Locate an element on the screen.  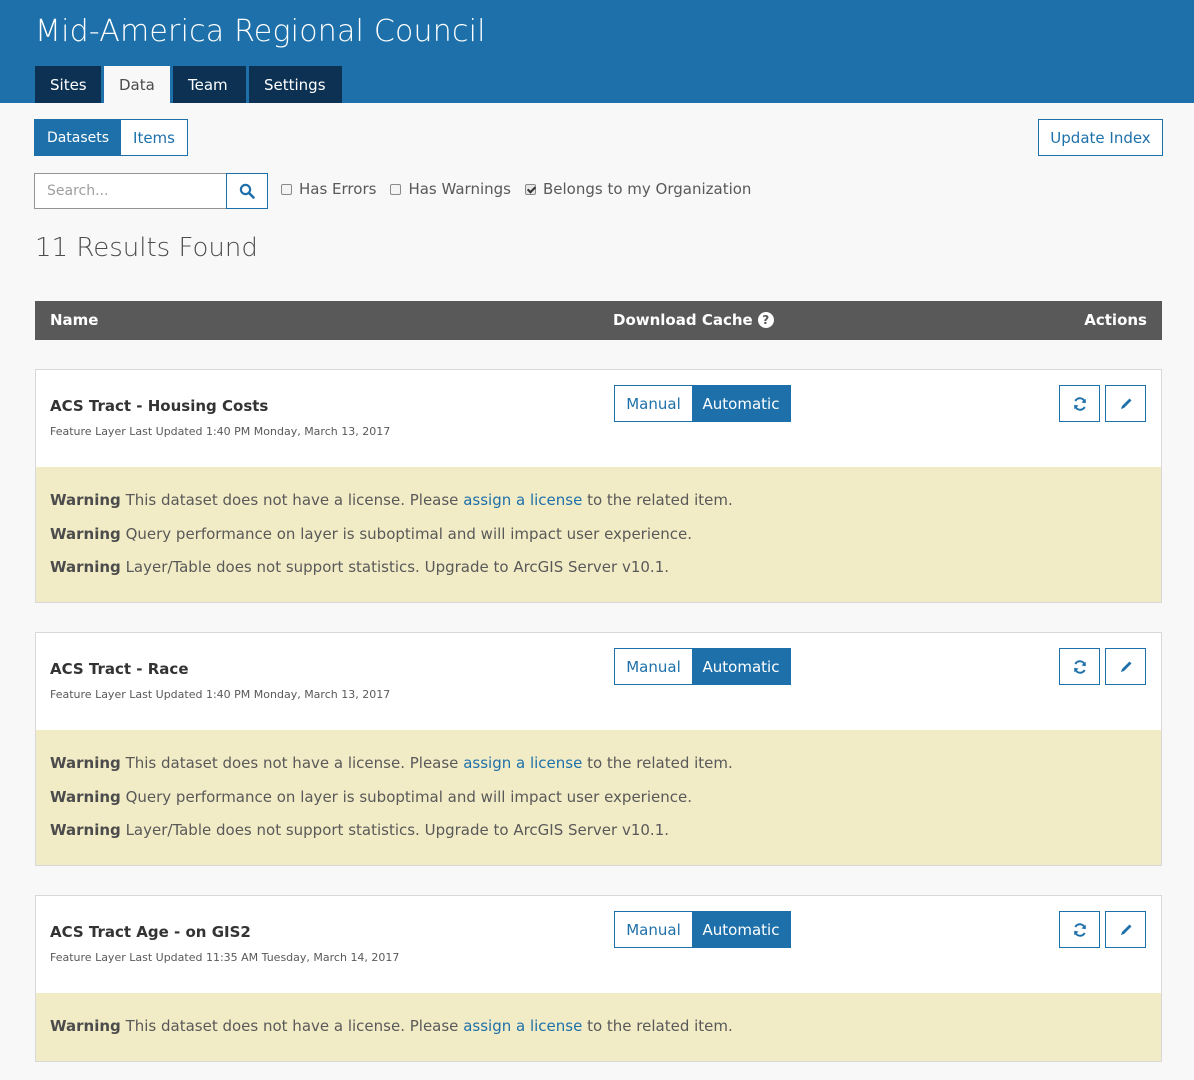
datasets-toggle-button: Datasets is located at coordinates (78, 137).